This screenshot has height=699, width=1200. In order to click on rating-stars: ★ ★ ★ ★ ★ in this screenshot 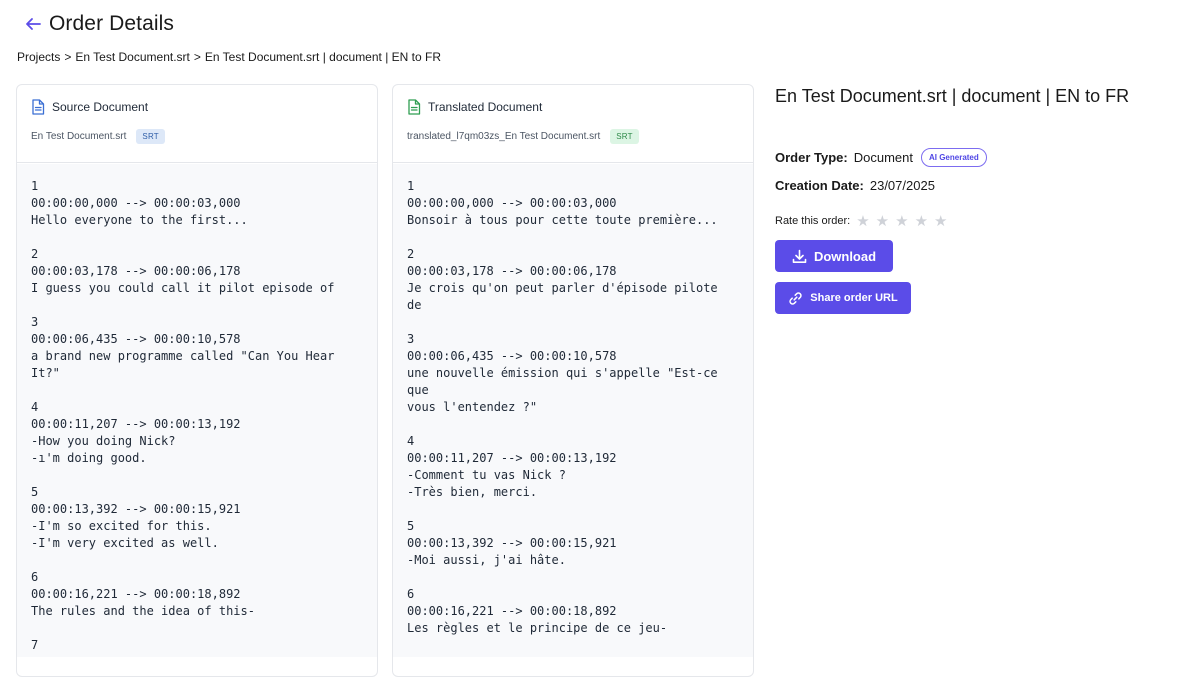, I will do `click(901, 221)`.